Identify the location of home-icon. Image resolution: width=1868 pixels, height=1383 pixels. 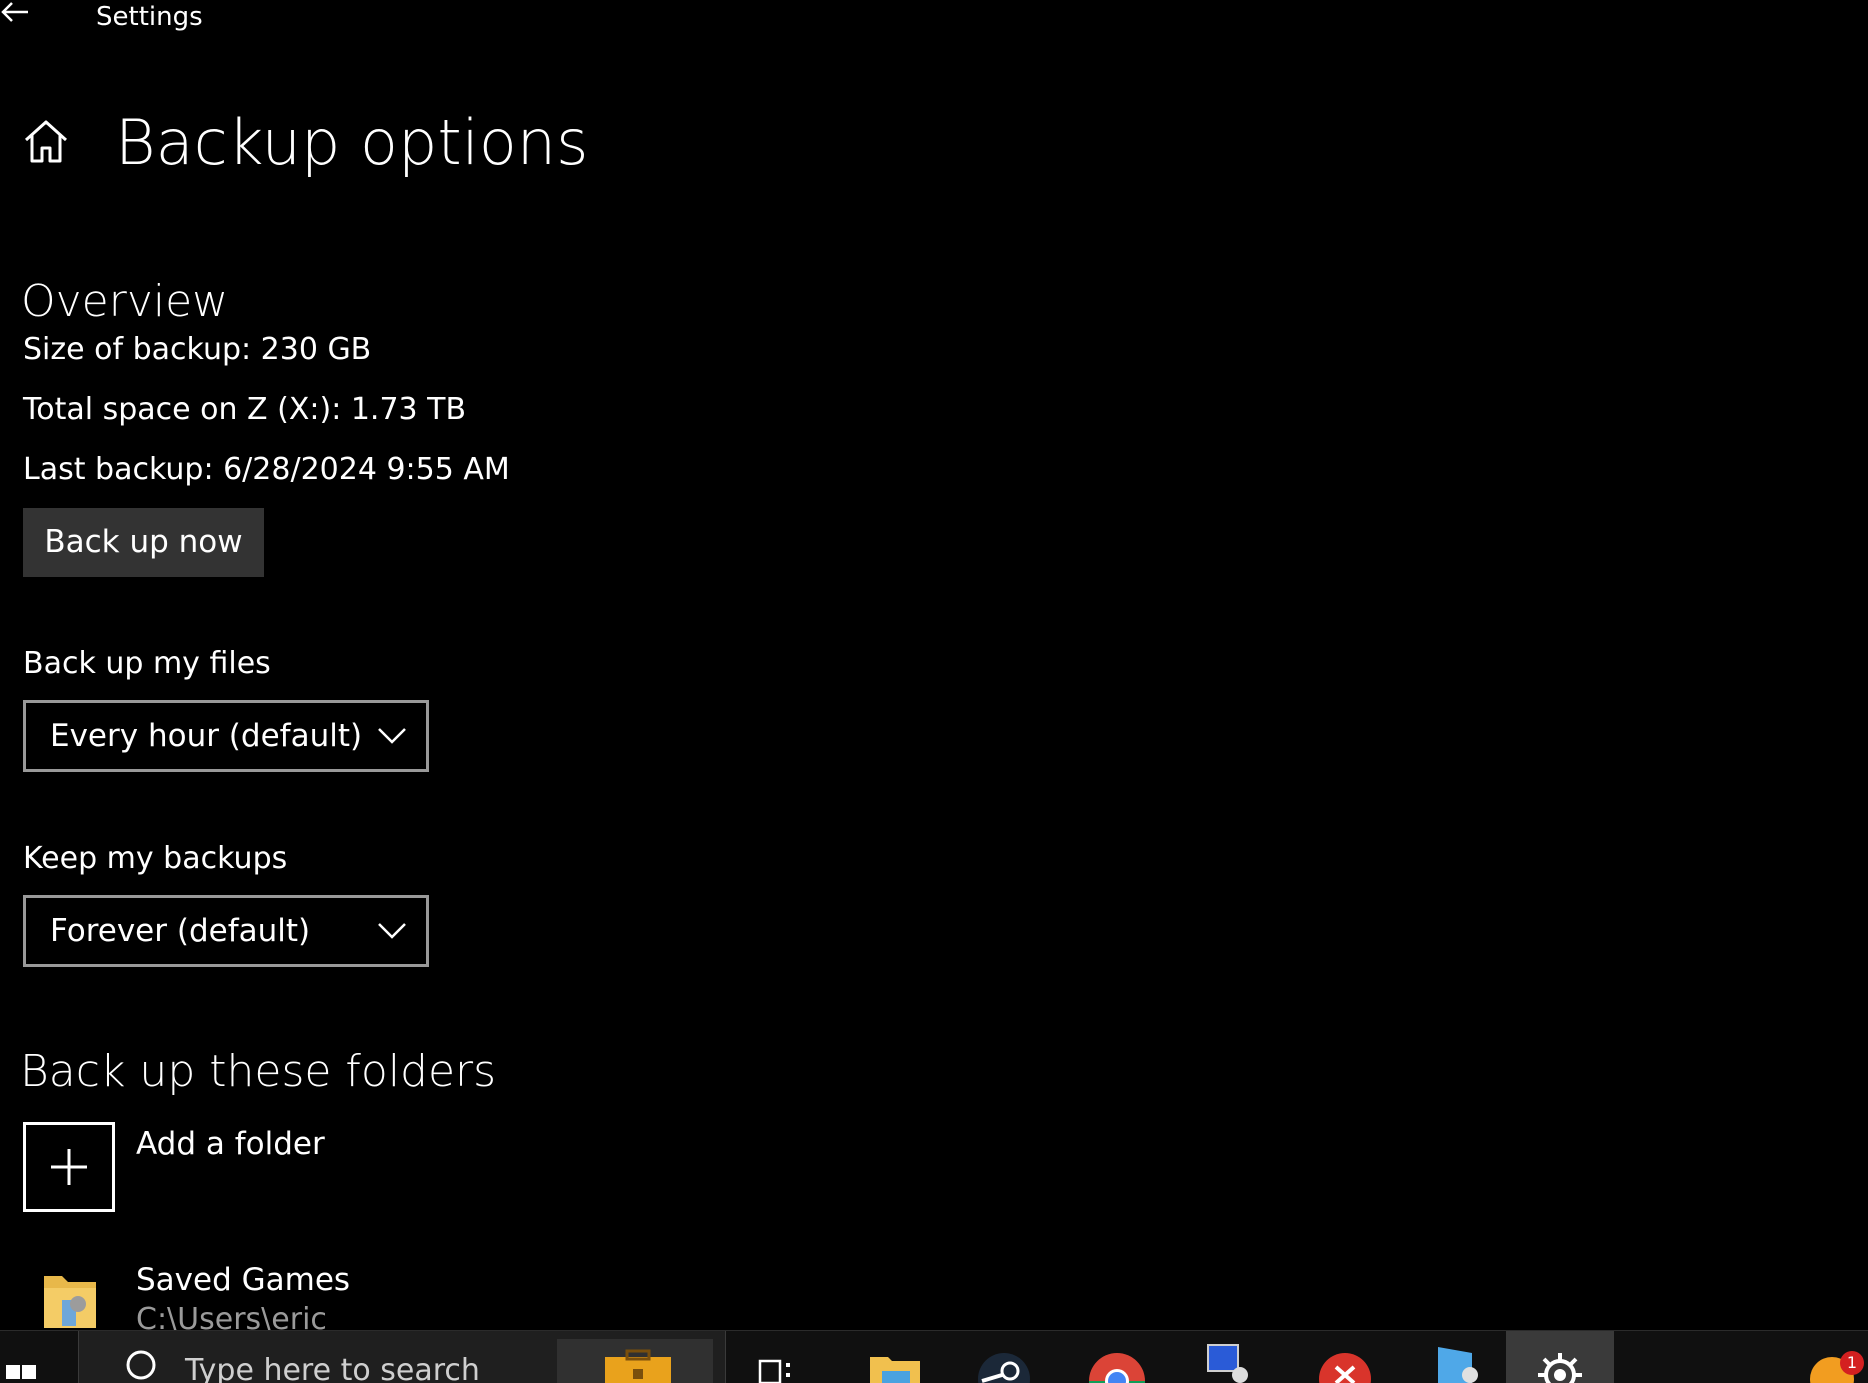
(46, 142).